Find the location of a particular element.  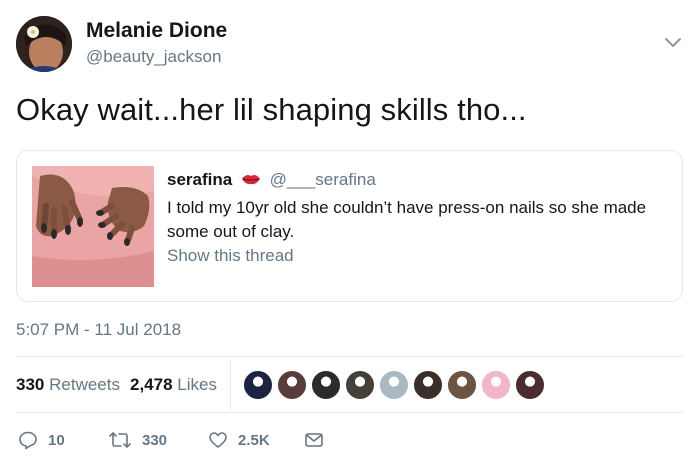

retweet-button: 330 is located at coordinates (137, 440).